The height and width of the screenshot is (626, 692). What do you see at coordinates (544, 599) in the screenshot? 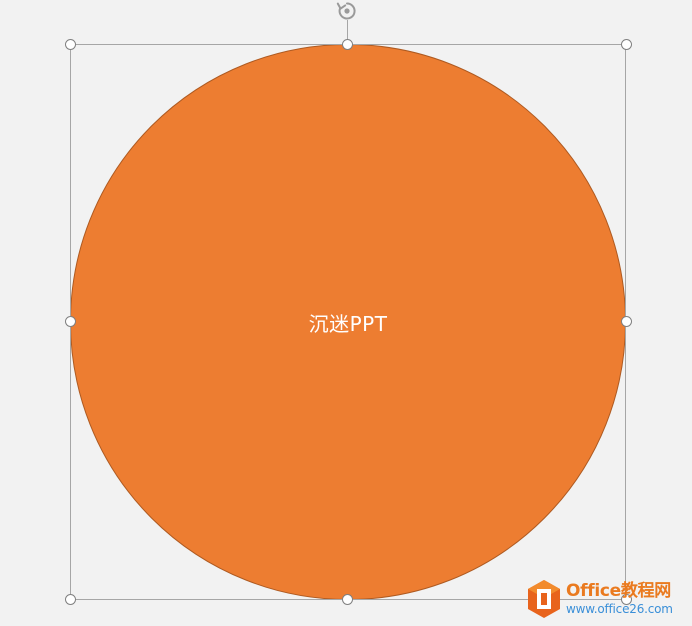
I see `office-logo-icon` at bounding box center [544, 599].